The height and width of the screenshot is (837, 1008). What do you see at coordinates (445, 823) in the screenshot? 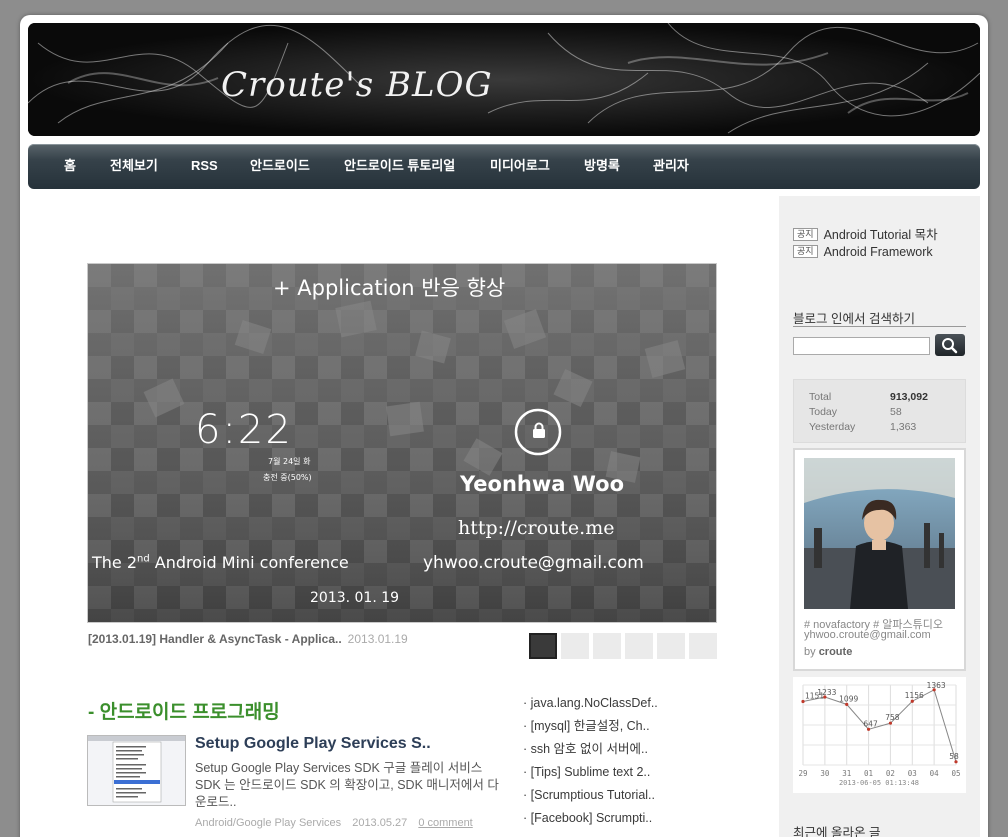
I see `post-comments: 0 comment` at bounding box center [445, 823].